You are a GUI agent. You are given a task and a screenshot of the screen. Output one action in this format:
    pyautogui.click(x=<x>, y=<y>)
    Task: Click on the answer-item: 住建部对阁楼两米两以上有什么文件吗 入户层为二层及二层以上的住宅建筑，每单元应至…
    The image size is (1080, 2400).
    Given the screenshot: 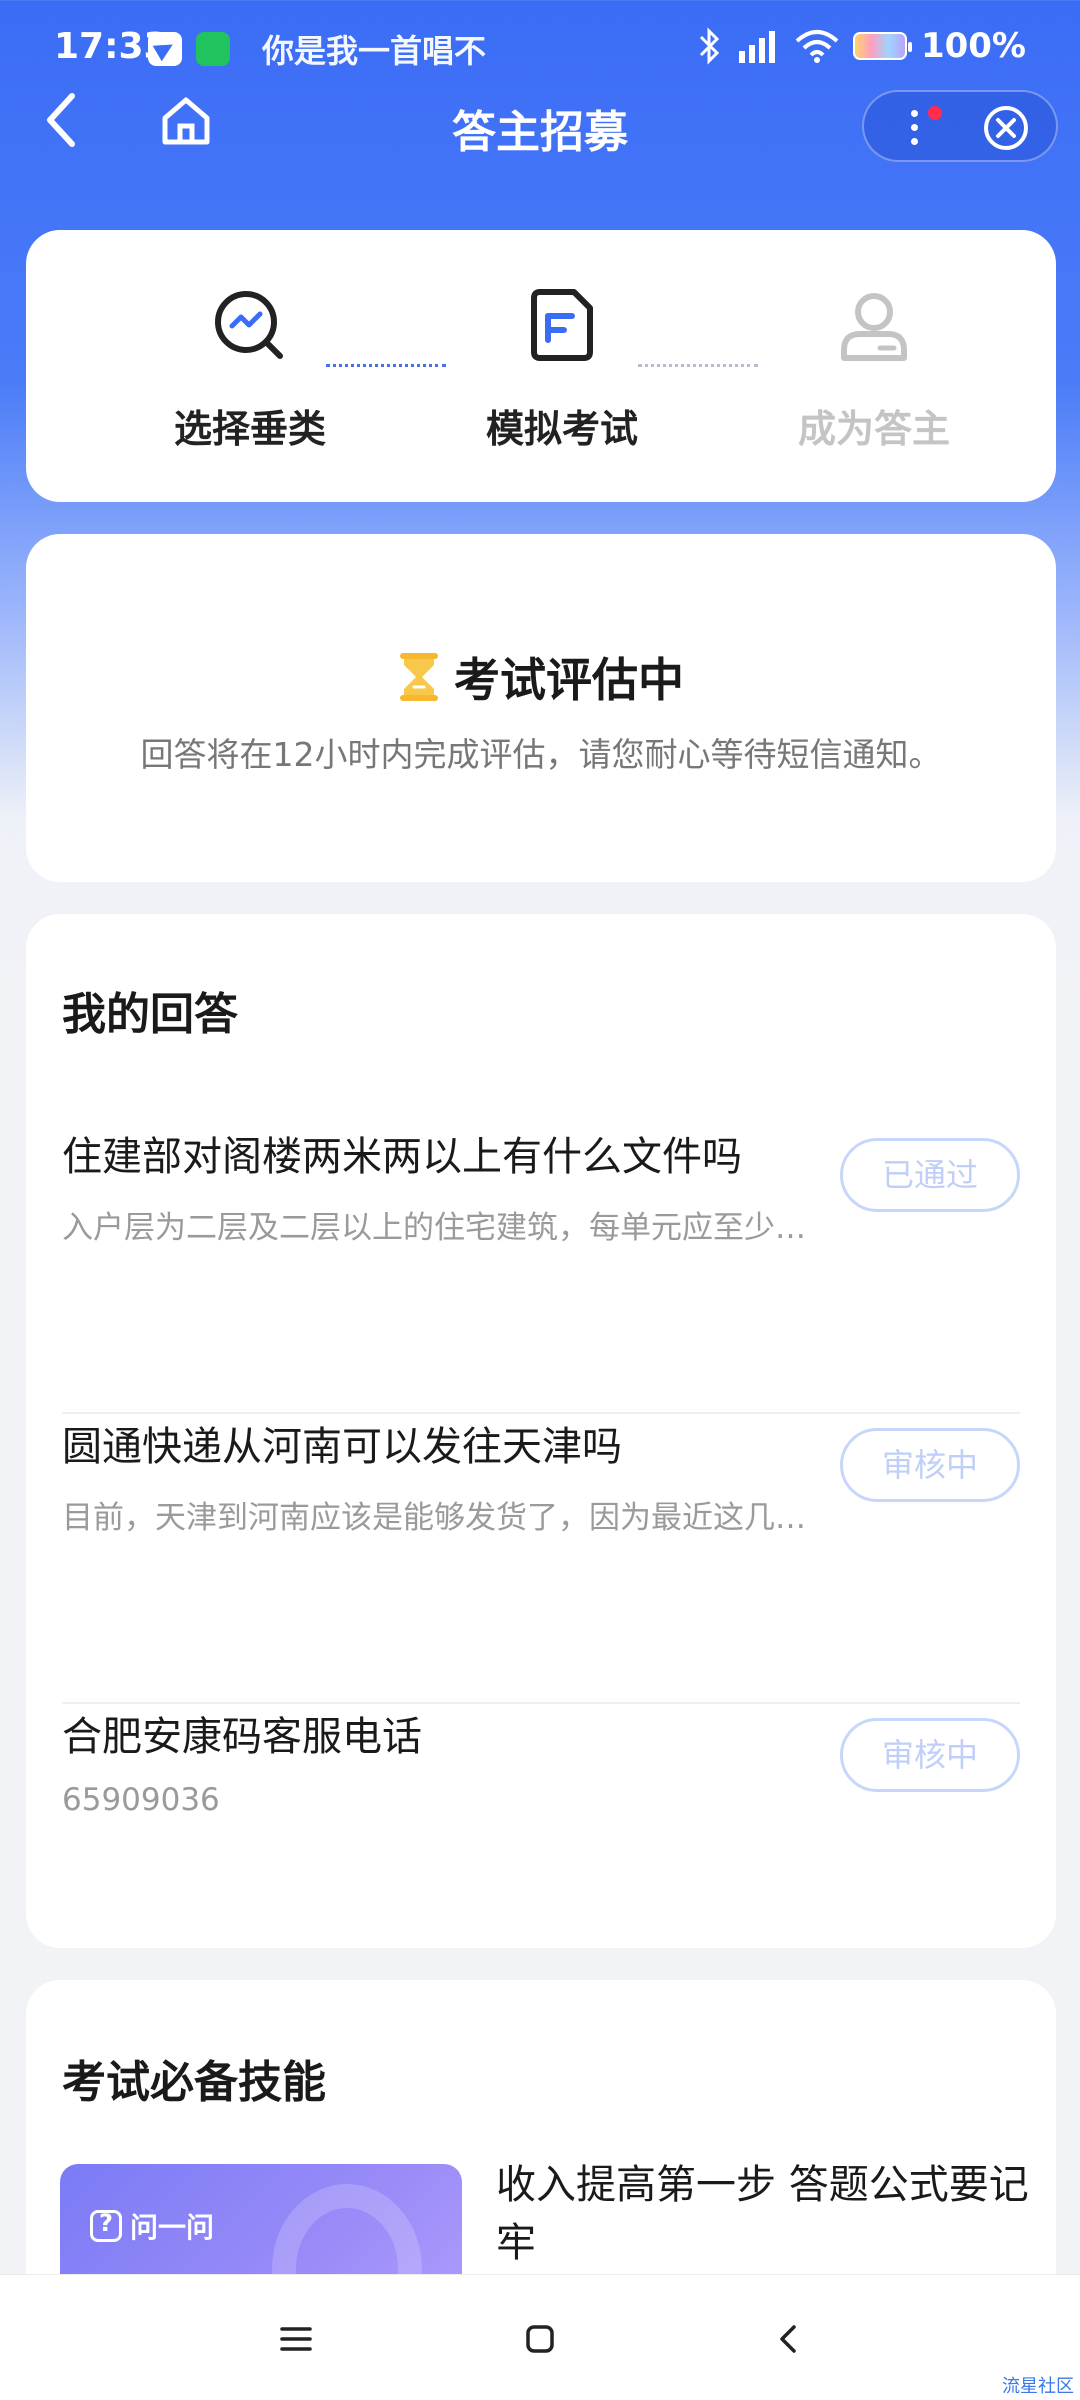 What is the action you would take?
    pyautogui.click(x=541, y=1269)
    